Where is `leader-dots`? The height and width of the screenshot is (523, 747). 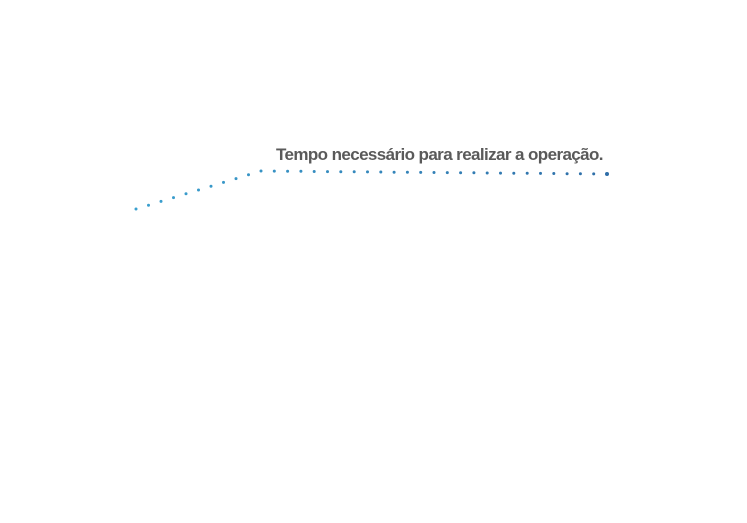
leader-dots is located at coordinates (371, 190).